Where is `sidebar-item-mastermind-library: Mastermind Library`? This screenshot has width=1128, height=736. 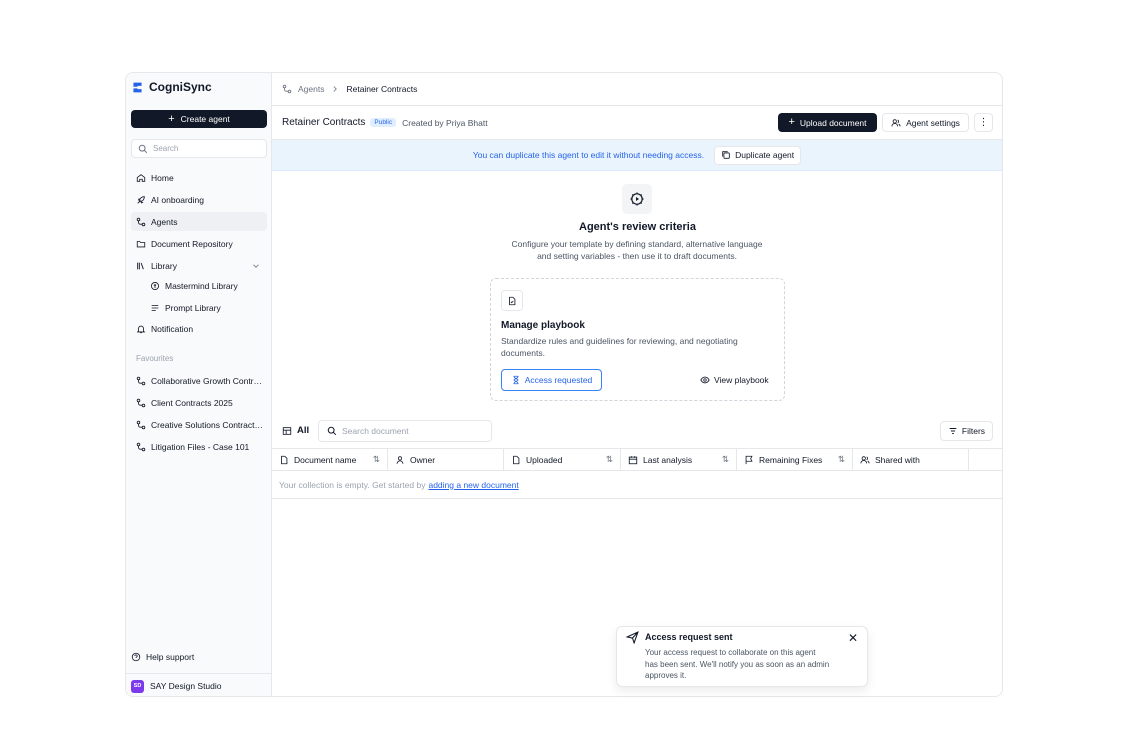
sidebar-item-mastermind-library: Mastermind Library is located at coordinates (206, 285).